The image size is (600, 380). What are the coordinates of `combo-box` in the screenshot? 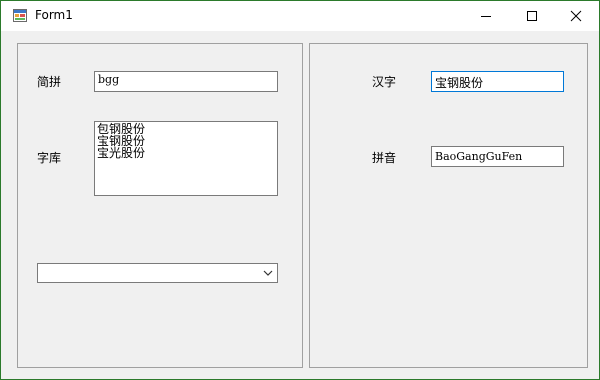 It's located at (157, 273).